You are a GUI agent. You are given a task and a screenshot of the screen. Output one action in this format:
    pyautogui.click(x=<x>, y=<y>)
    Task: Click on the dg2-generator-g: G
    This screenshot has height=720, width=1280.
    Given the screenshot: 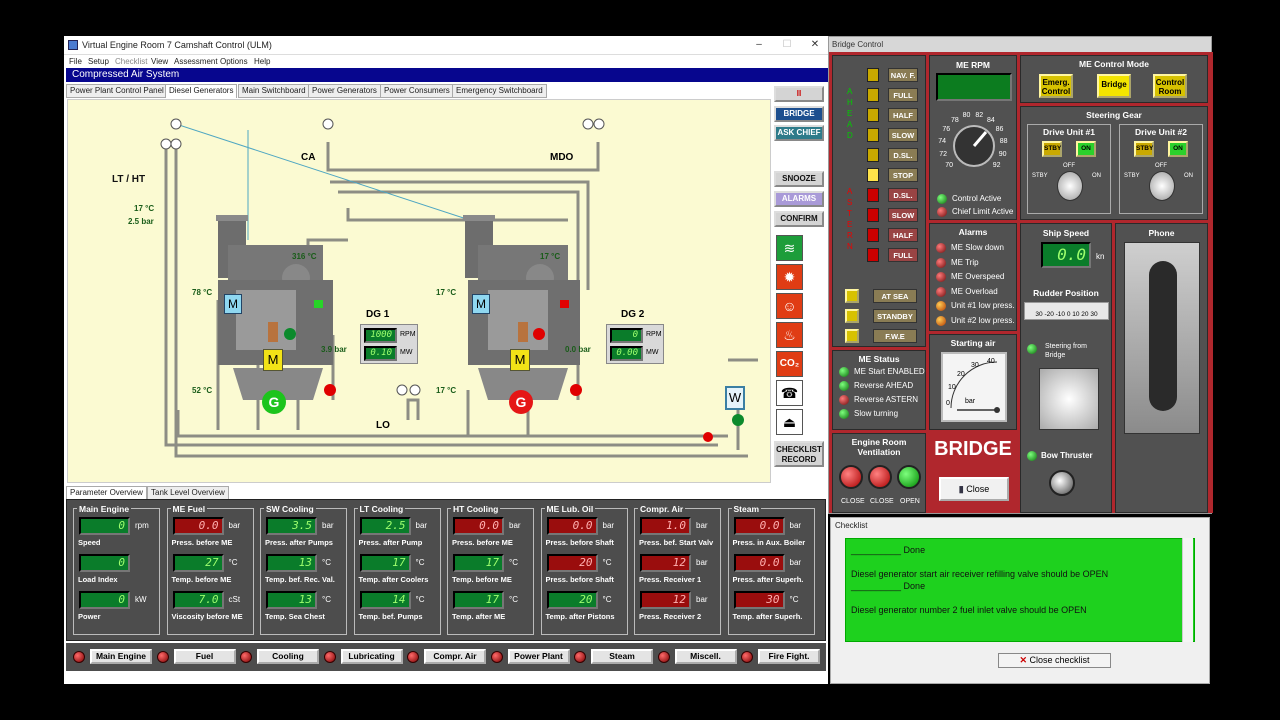 What is the action you would take?
    pyautogui.click(x=521, y=402)
    